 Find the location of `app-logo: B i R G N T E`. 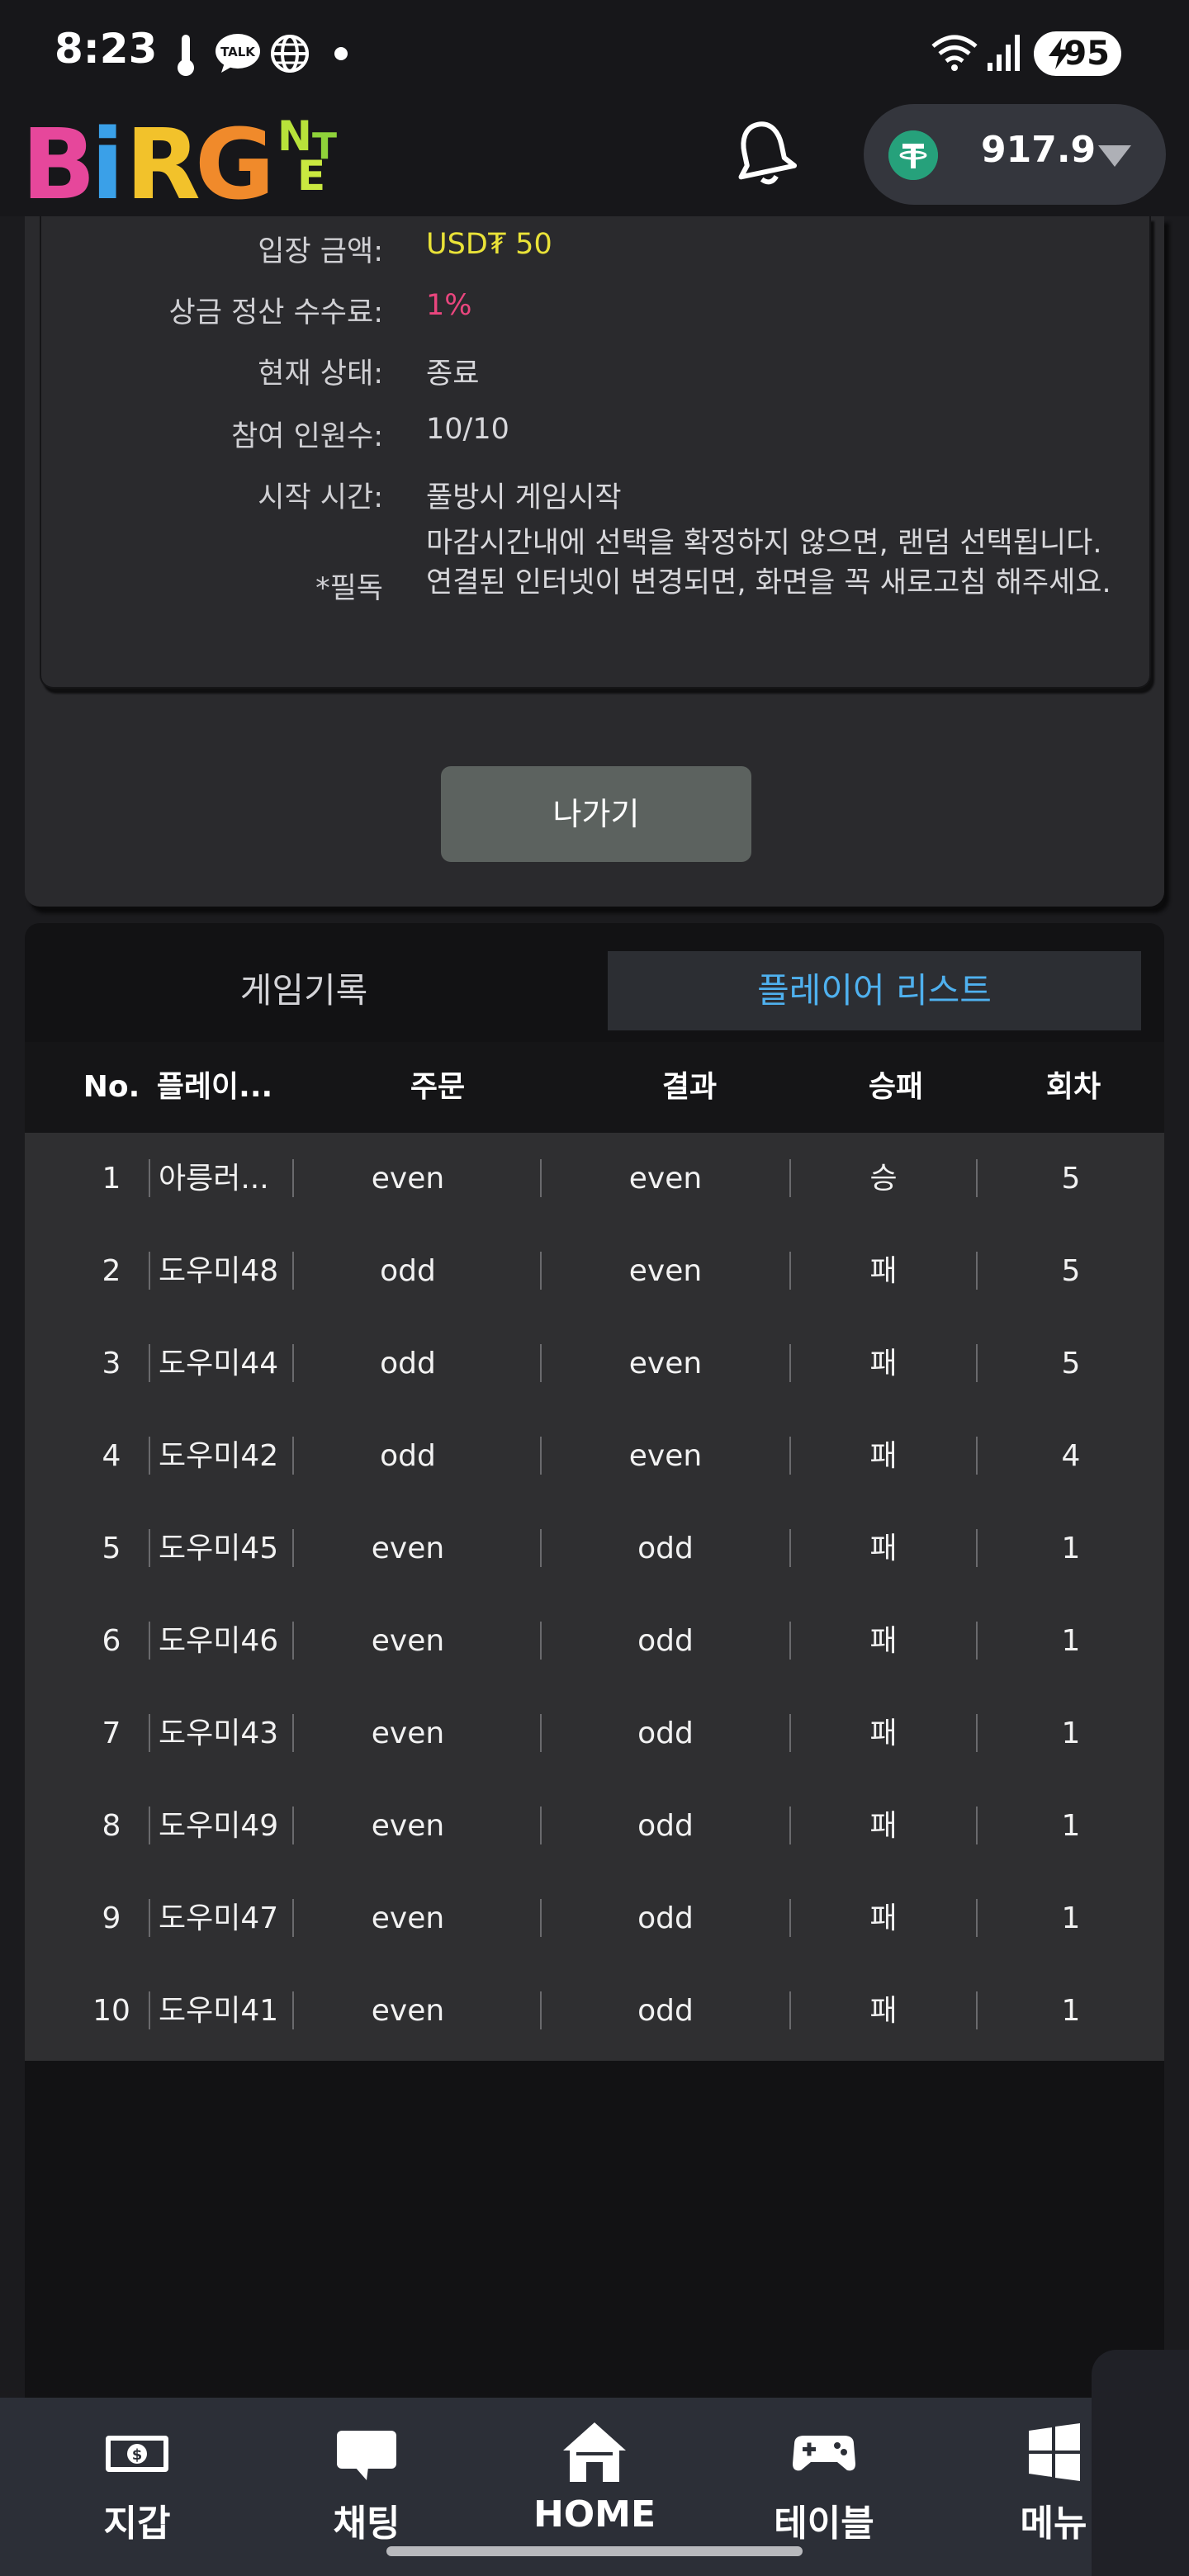

app-logo: B i R G N T E is located at coordinates (207, 158).